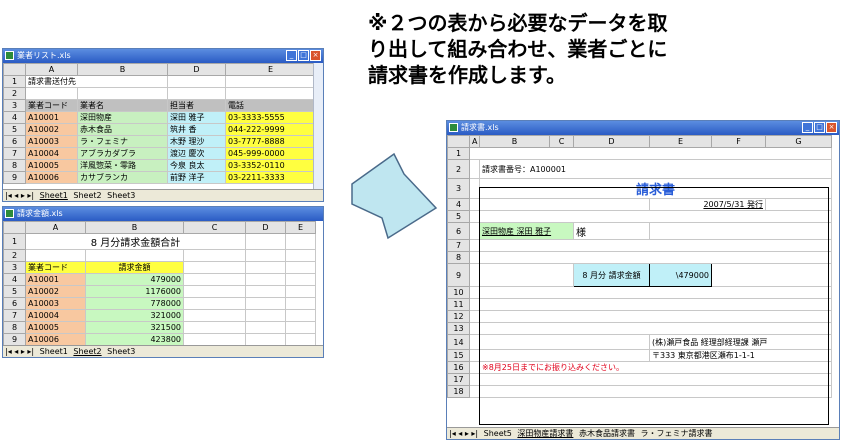  I want to click on minimize-button: _, so click(807, 127).